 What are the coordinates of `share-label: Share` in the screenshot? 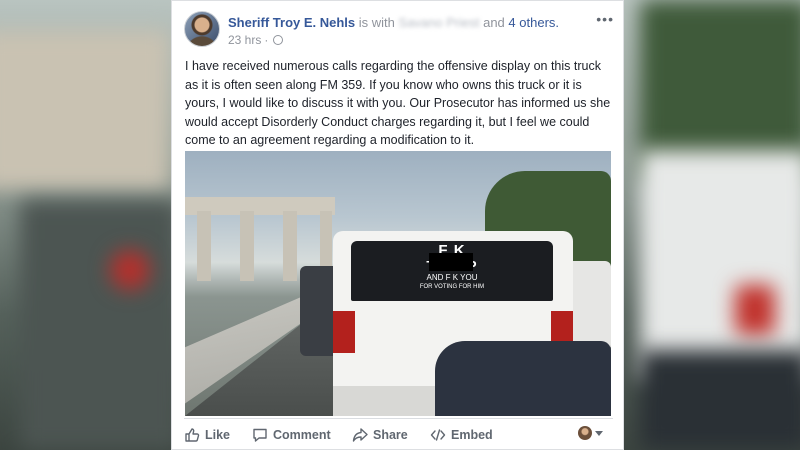 It's located at (390, 435).